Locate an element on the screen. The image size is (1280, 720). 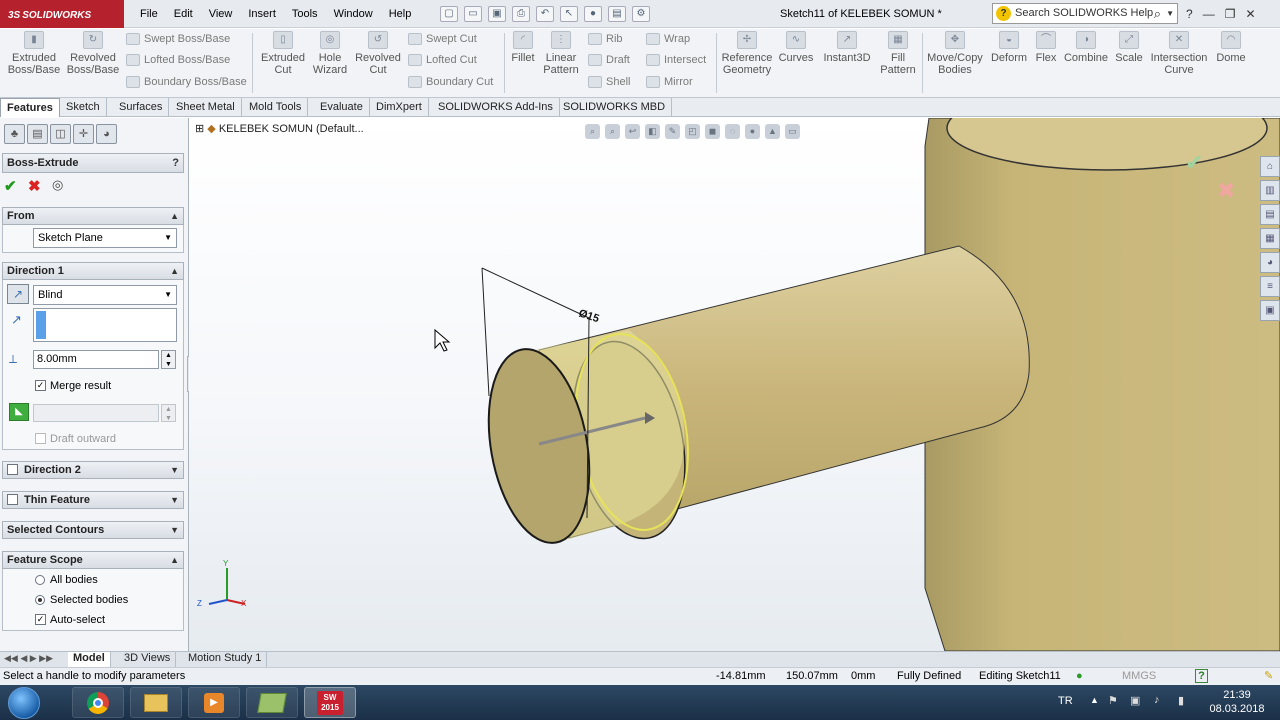
dimxpert-manager-icon: ✛ is located at coordinates (83, 134).